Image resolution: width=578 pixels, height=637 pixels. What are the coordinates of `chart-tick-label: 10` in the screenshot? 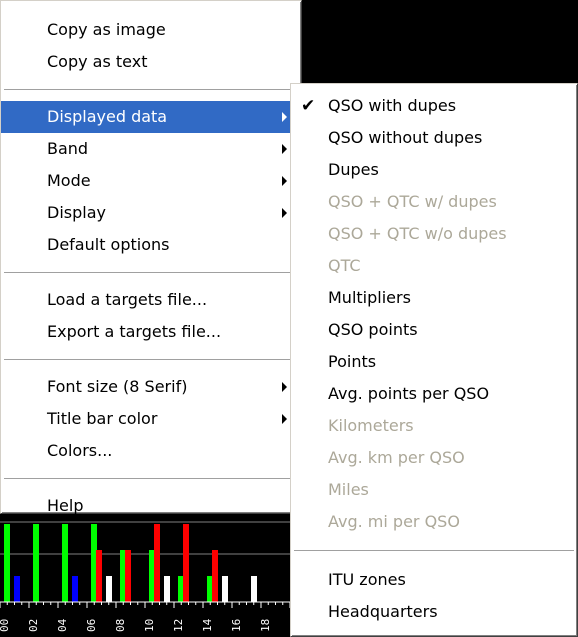 It's located at (149, 625).